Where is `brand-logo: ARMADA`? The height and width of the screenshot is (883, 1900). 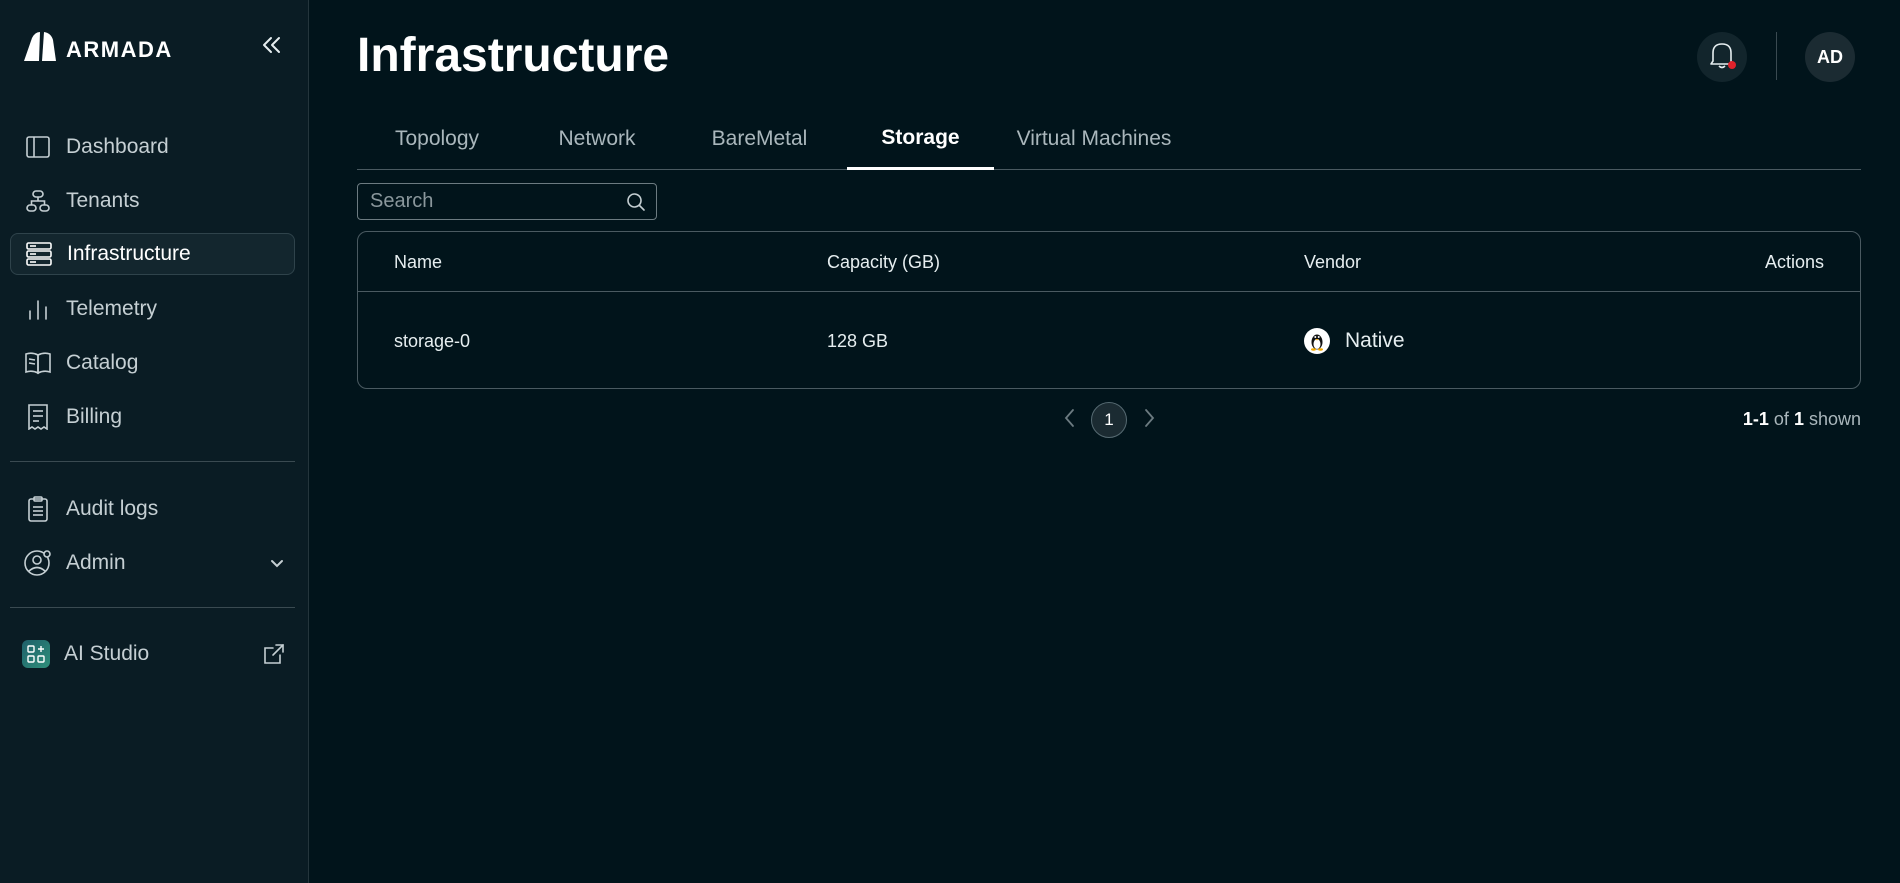 brand-logo: ARMADA is located at coordinates (97, 49).